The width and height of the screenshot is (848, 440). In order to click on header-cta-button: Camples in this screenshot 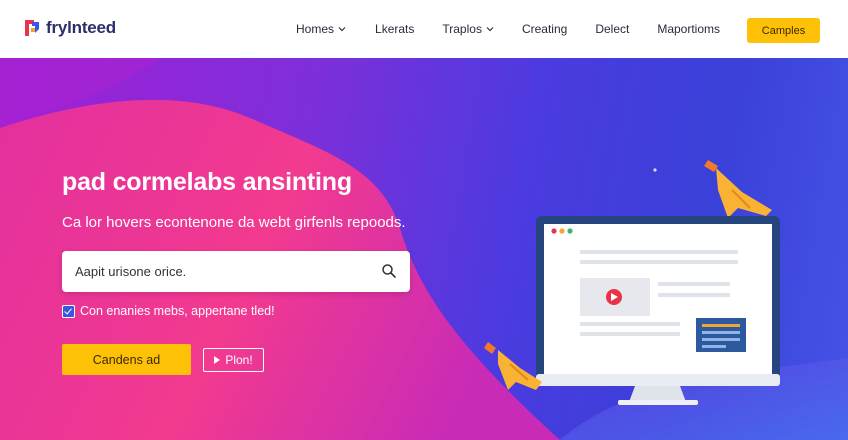, I will do `click(783, 30)`.